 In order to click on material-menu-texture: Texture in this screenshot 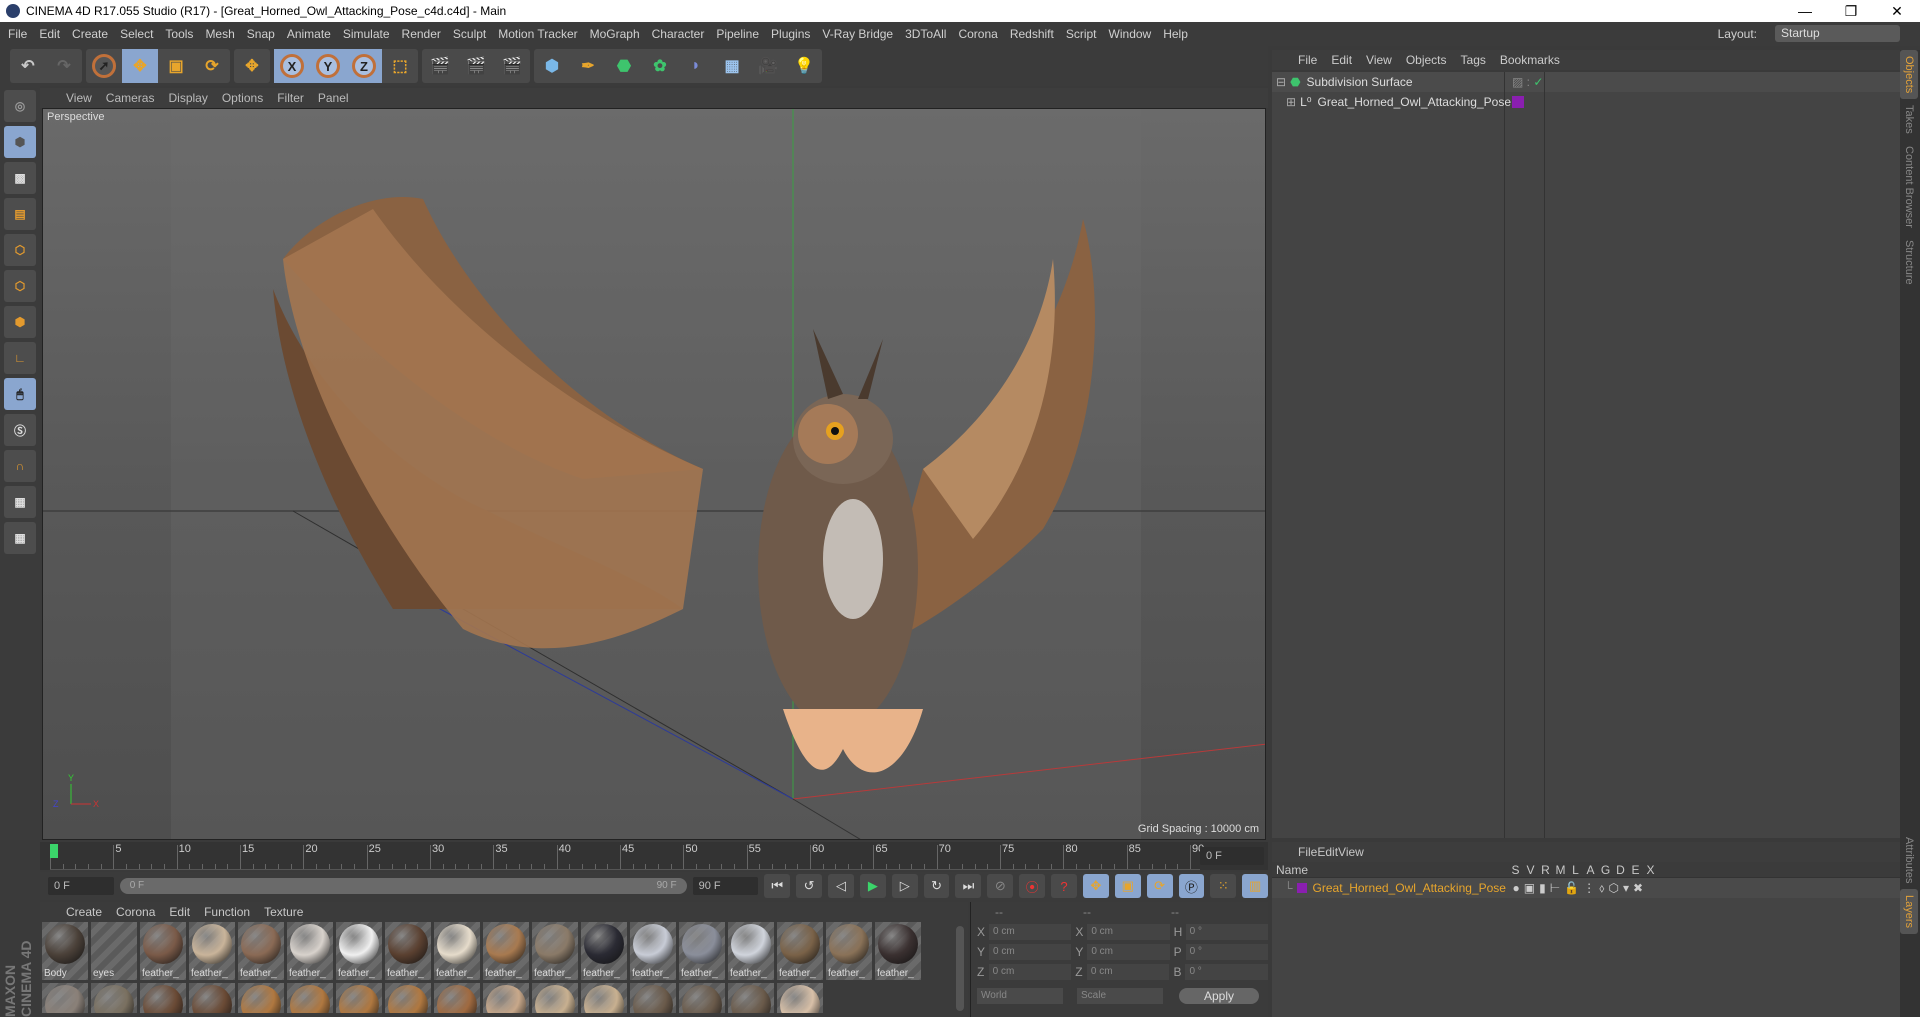, I will do `click(283, 912)`.